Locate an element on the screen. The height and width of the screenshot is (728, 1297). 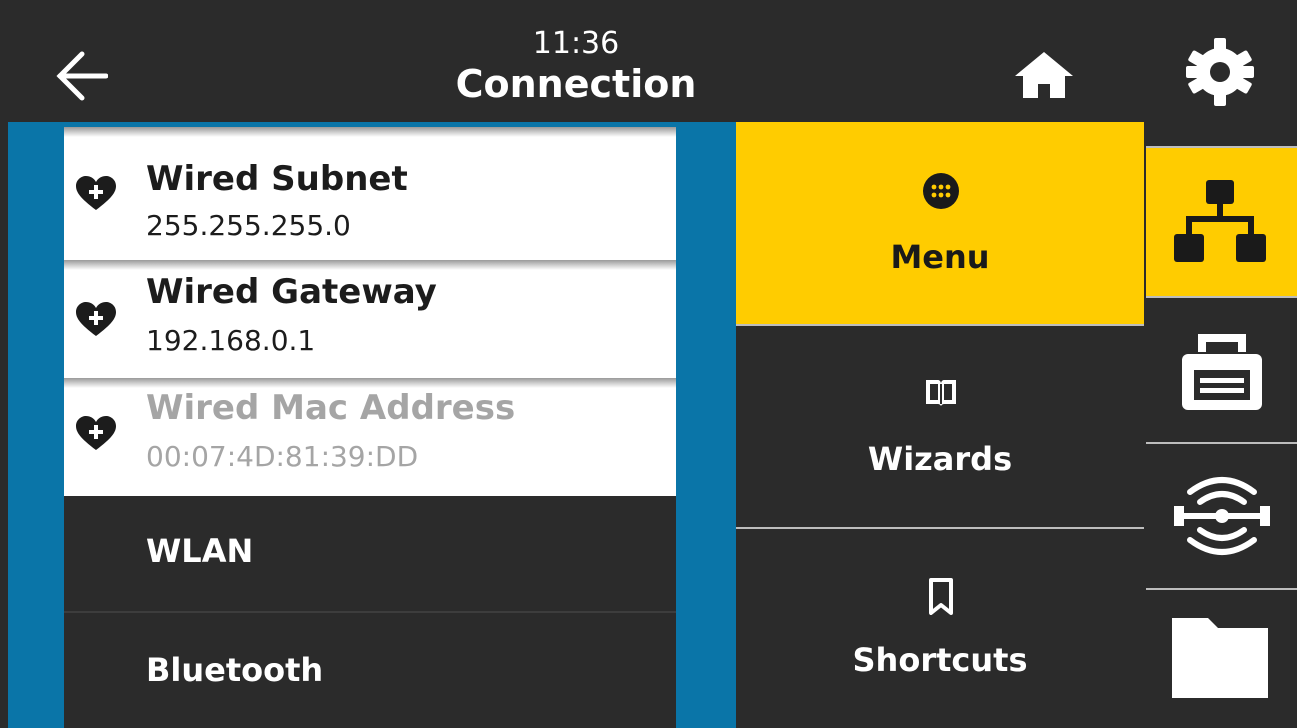
printer-icon is located at coordinates (1222, 372).